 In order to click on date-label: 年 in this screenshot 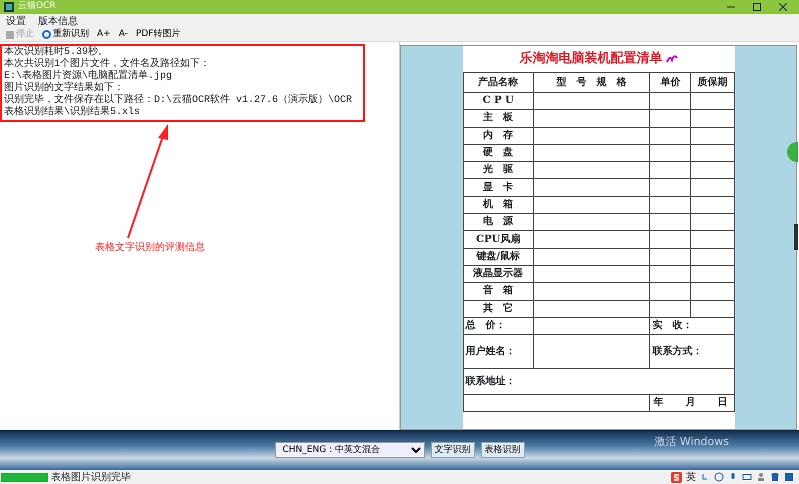, I will do `click(659, 402)`.